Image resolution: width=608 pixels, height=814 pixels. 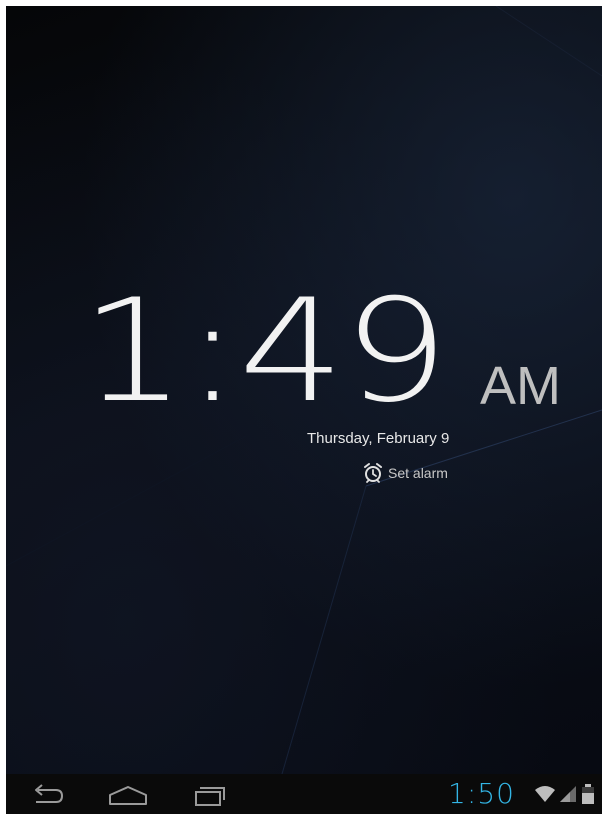 What do you see at coordinates (378, 438) in the screenshot?
I see `clock-date: Thursday, February 9` at bounding box center [378, 438].